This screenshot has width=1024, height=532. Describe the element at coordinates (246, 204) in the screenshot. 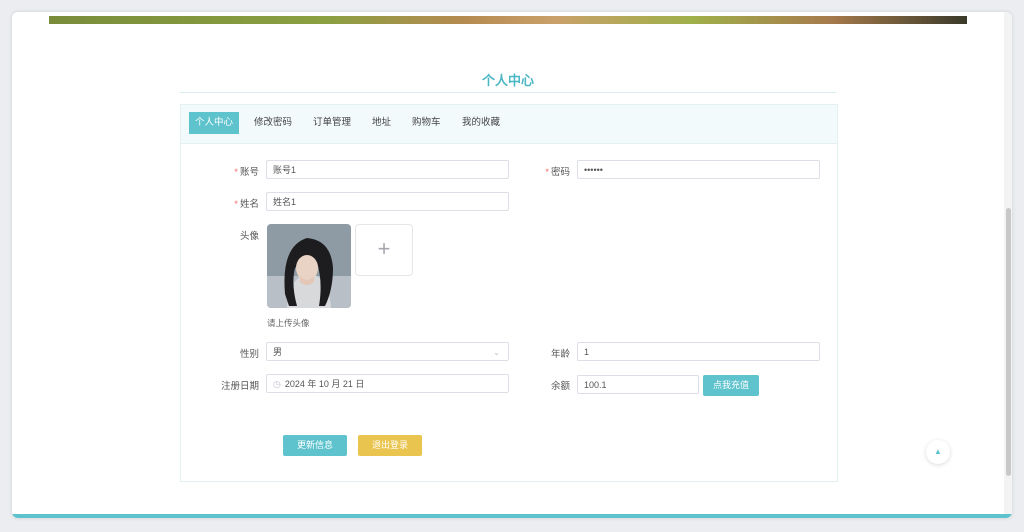

I see `name-label: * 姓名` at that location.